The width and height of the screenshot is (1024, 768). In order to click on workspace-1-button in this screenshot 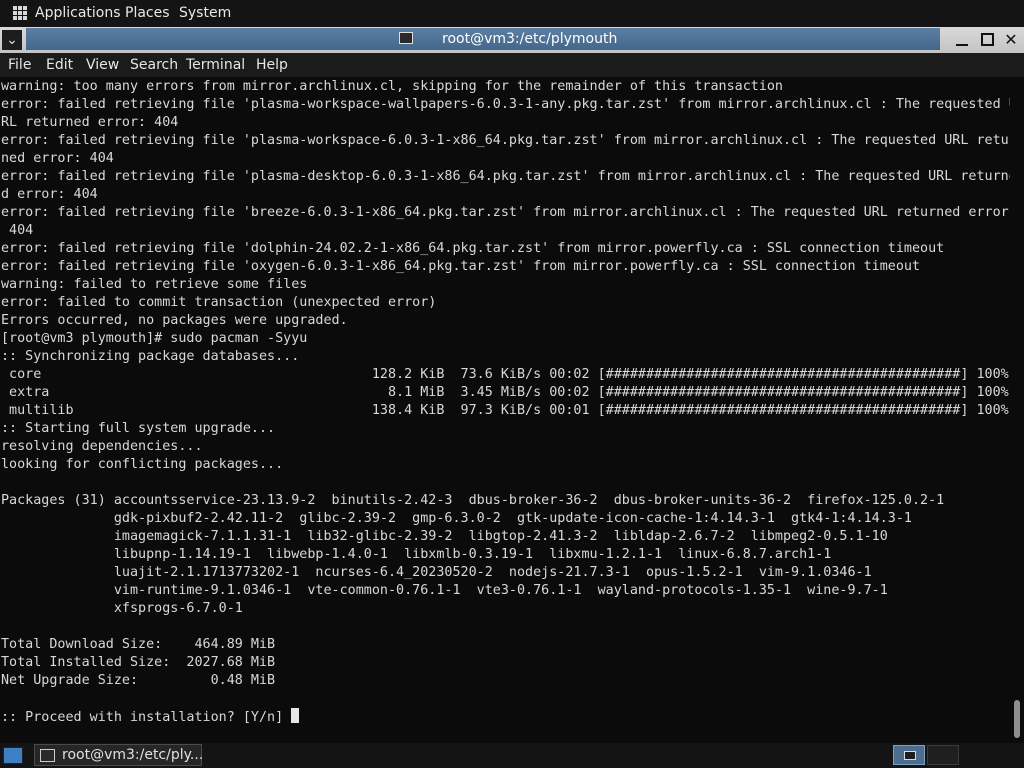, I will do `click(909, 755)`.